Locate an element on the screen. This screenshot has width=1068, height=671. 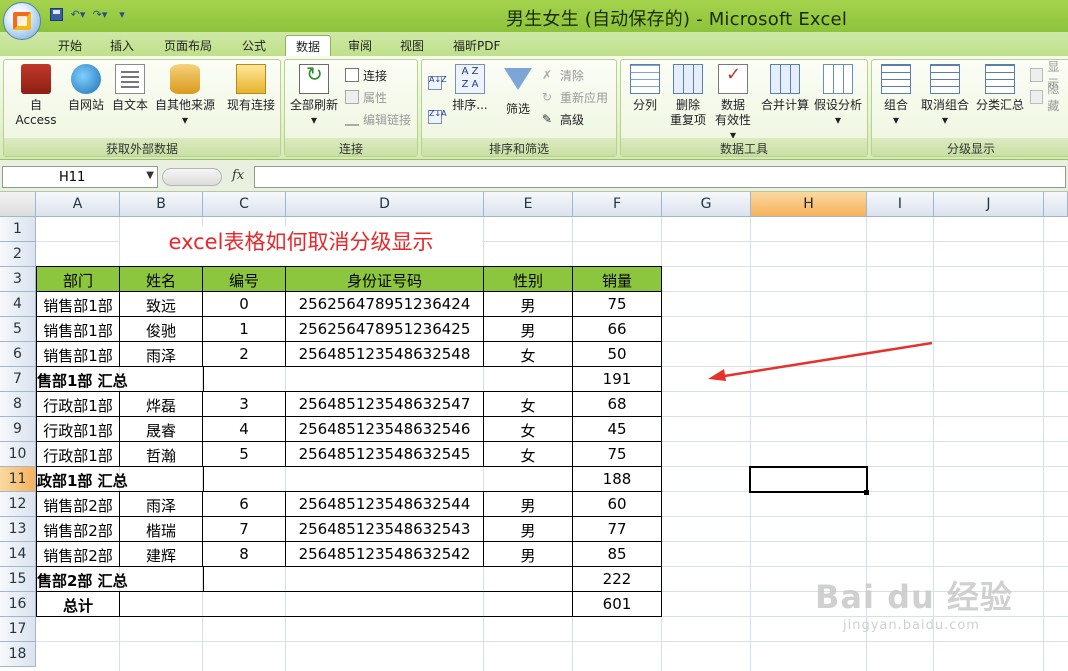
cell-c14: 8 is located at coordinates (244, 554).